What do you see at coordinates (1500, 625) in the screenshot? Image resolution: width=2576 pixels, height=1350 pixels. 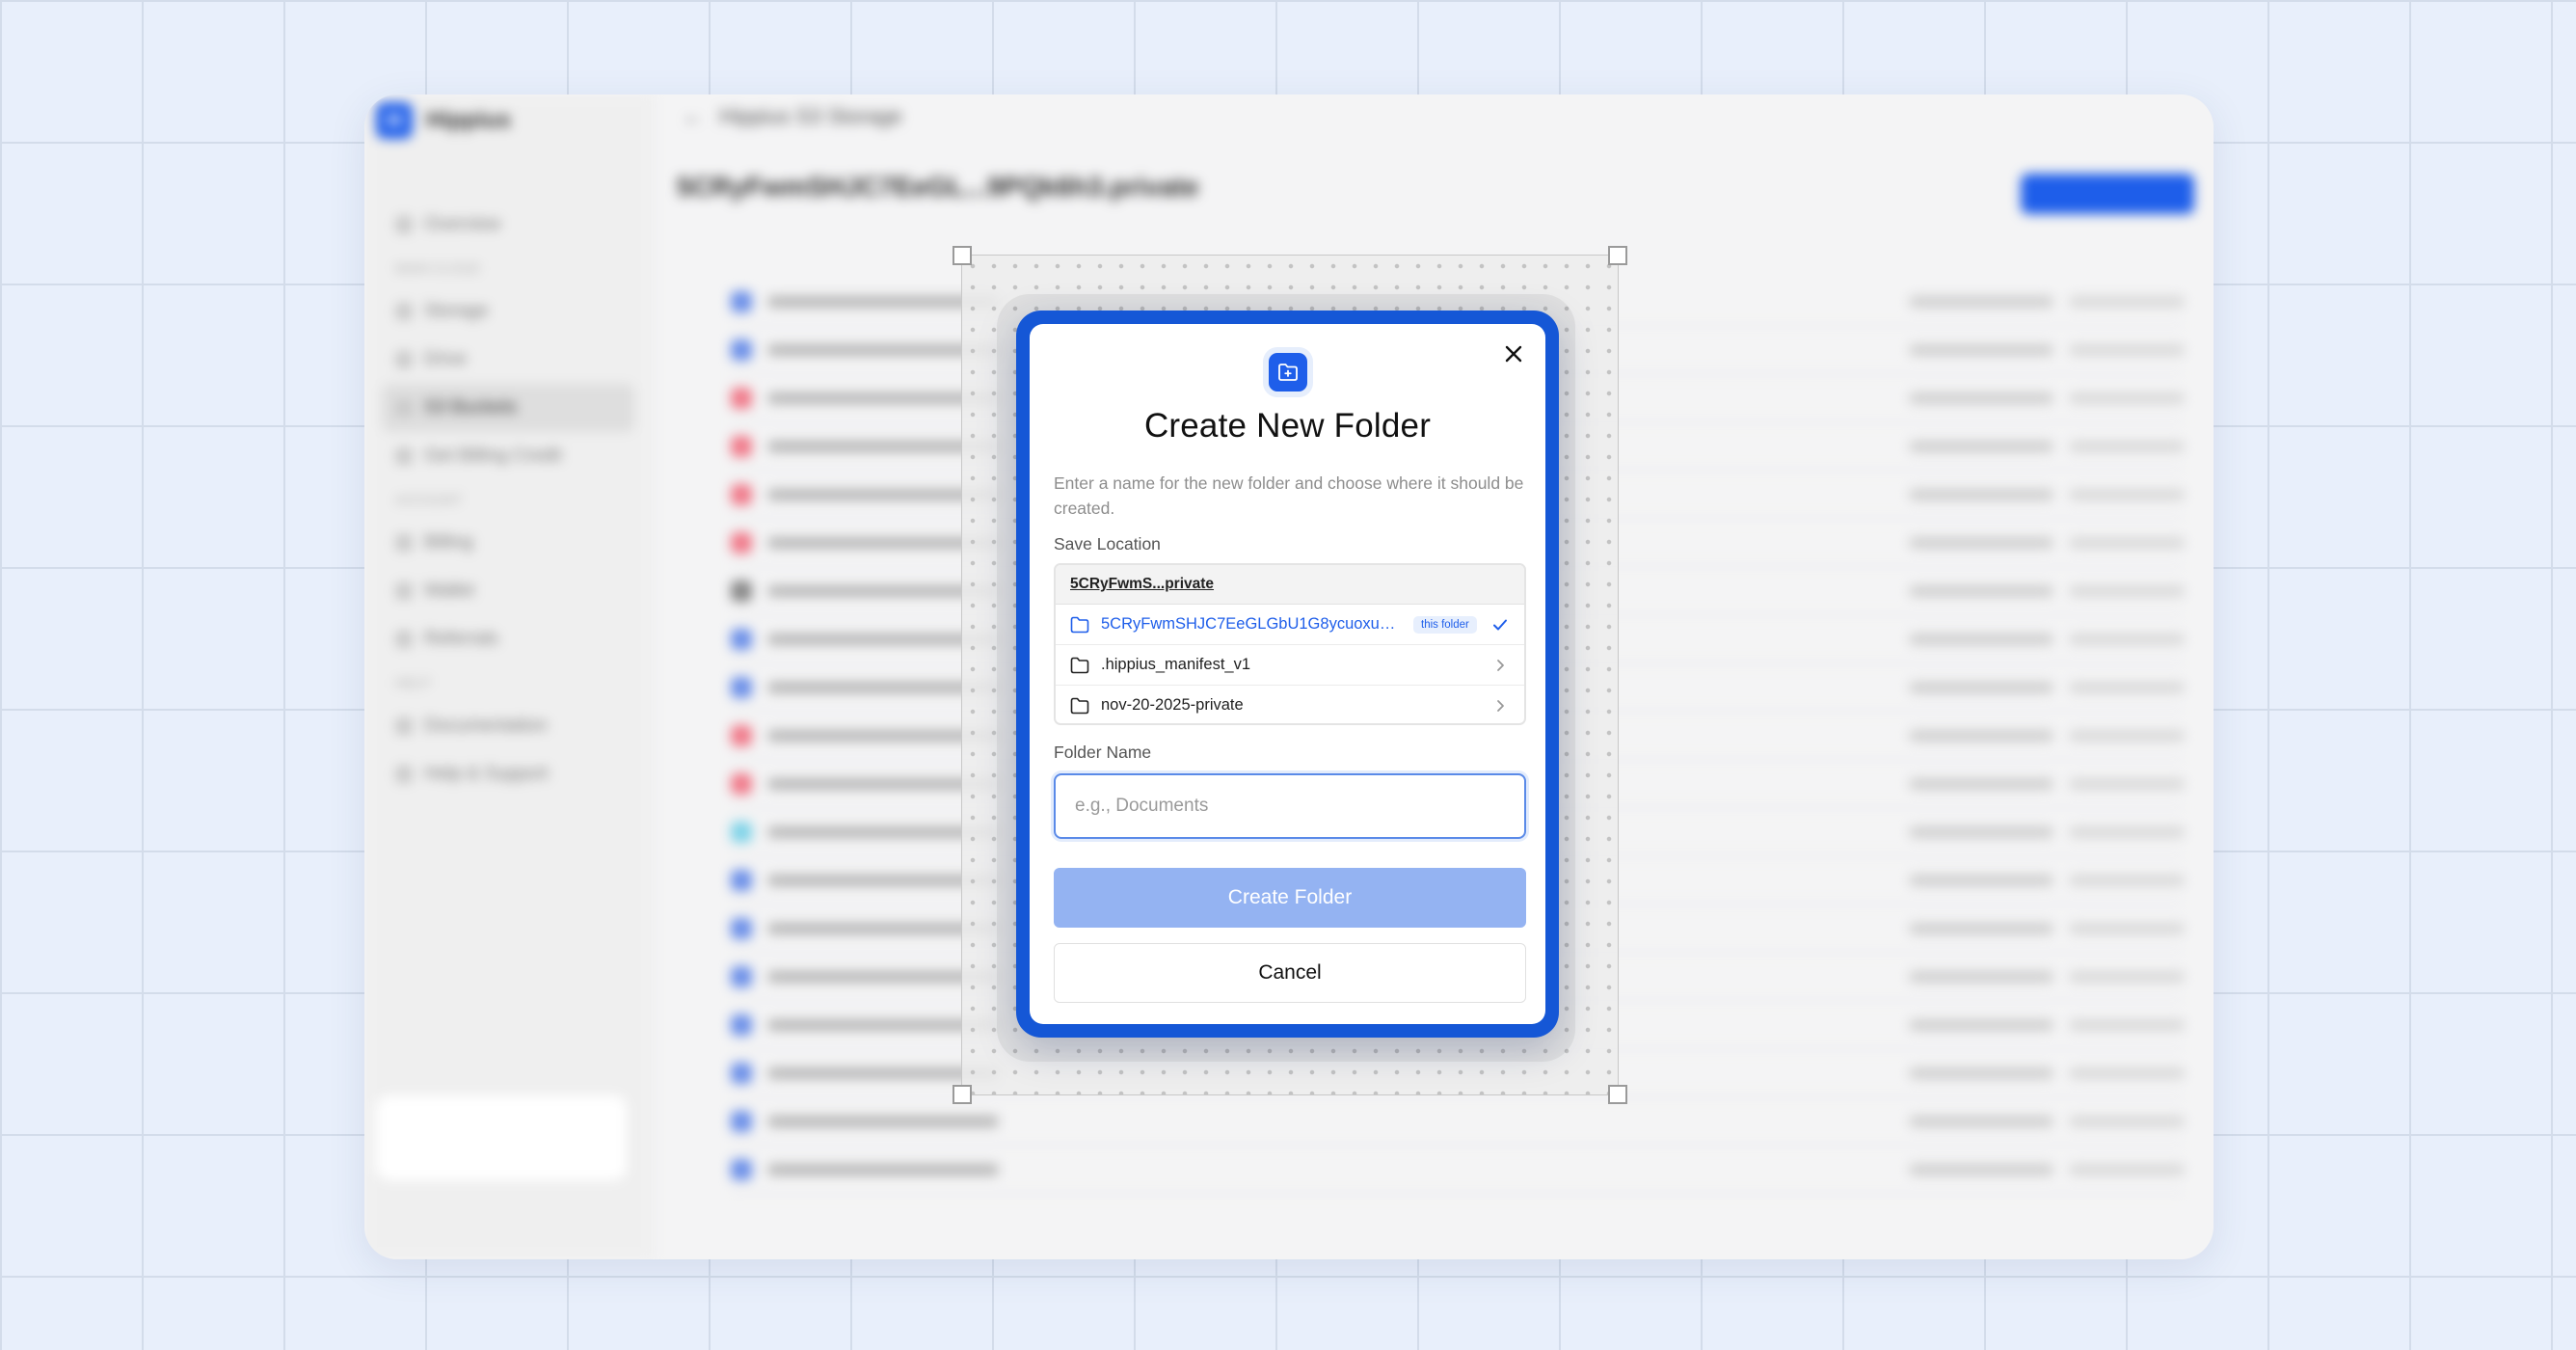 I see `check-icon` at bounding box center [1500, 625].